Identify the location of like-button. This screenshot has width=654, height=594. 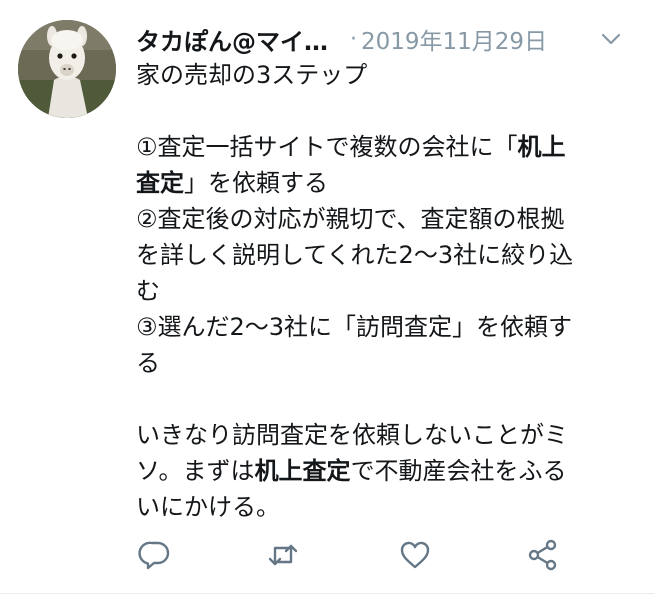
(415, 555).